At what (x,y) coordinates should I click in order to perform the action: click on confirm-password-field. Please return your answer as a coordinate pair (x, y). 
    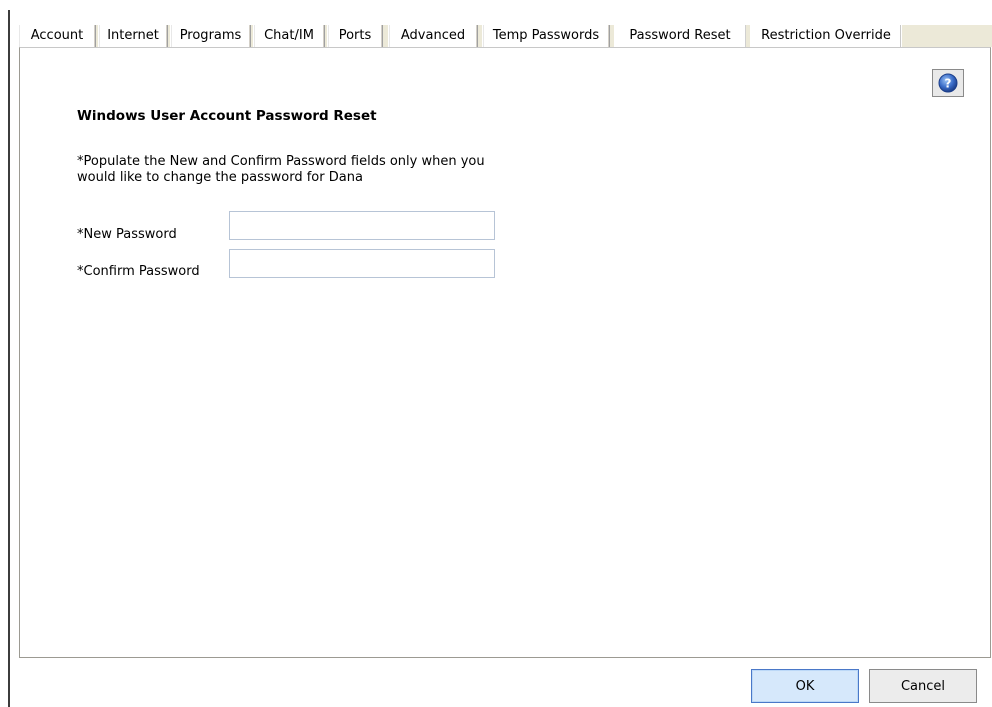
    Looking at the image, I should click on (362, 263).